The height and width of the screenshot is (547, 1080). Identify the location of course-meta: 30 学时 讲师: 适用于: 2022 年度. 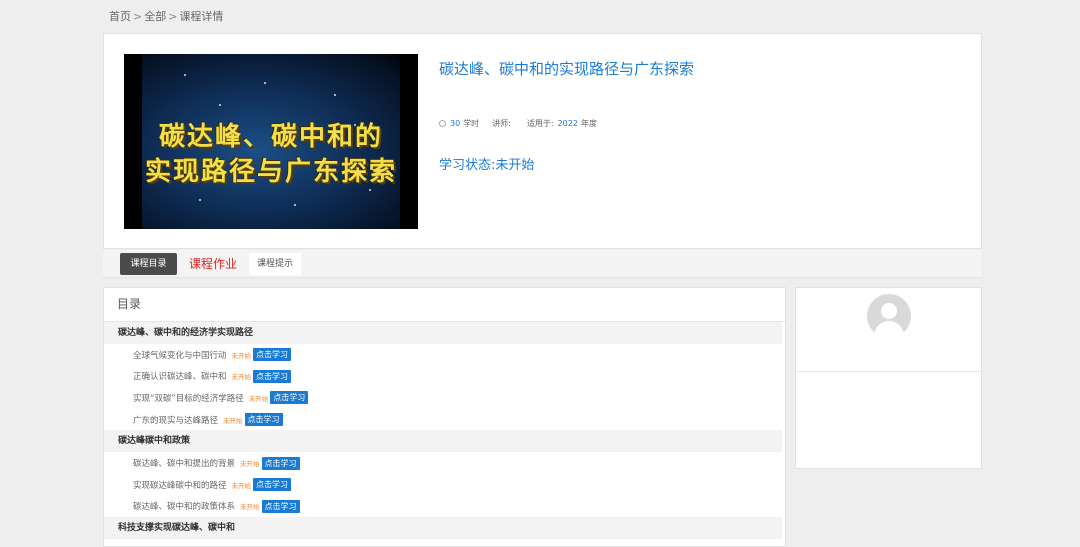
(518, 123).